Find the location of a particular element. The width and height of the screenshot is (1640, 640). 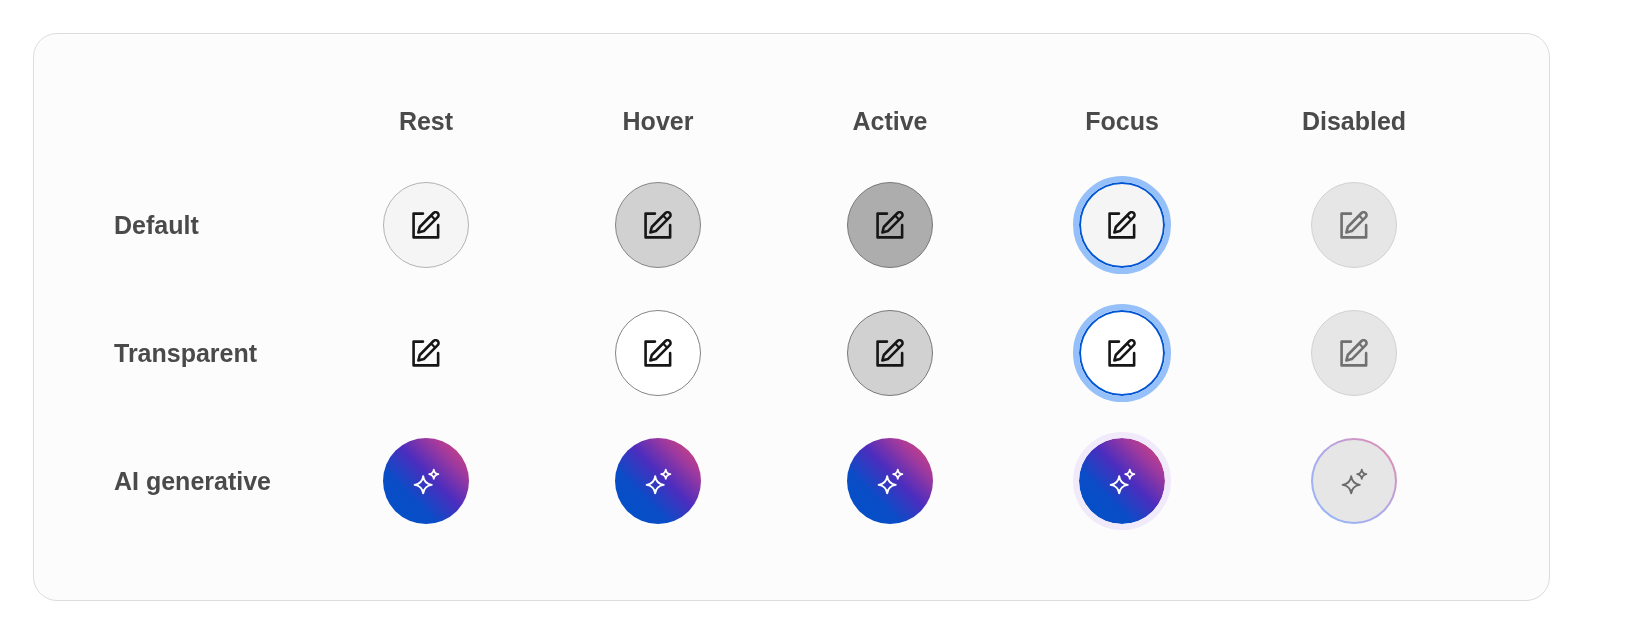

edit-icon-button is located at coordinates (426, 353).